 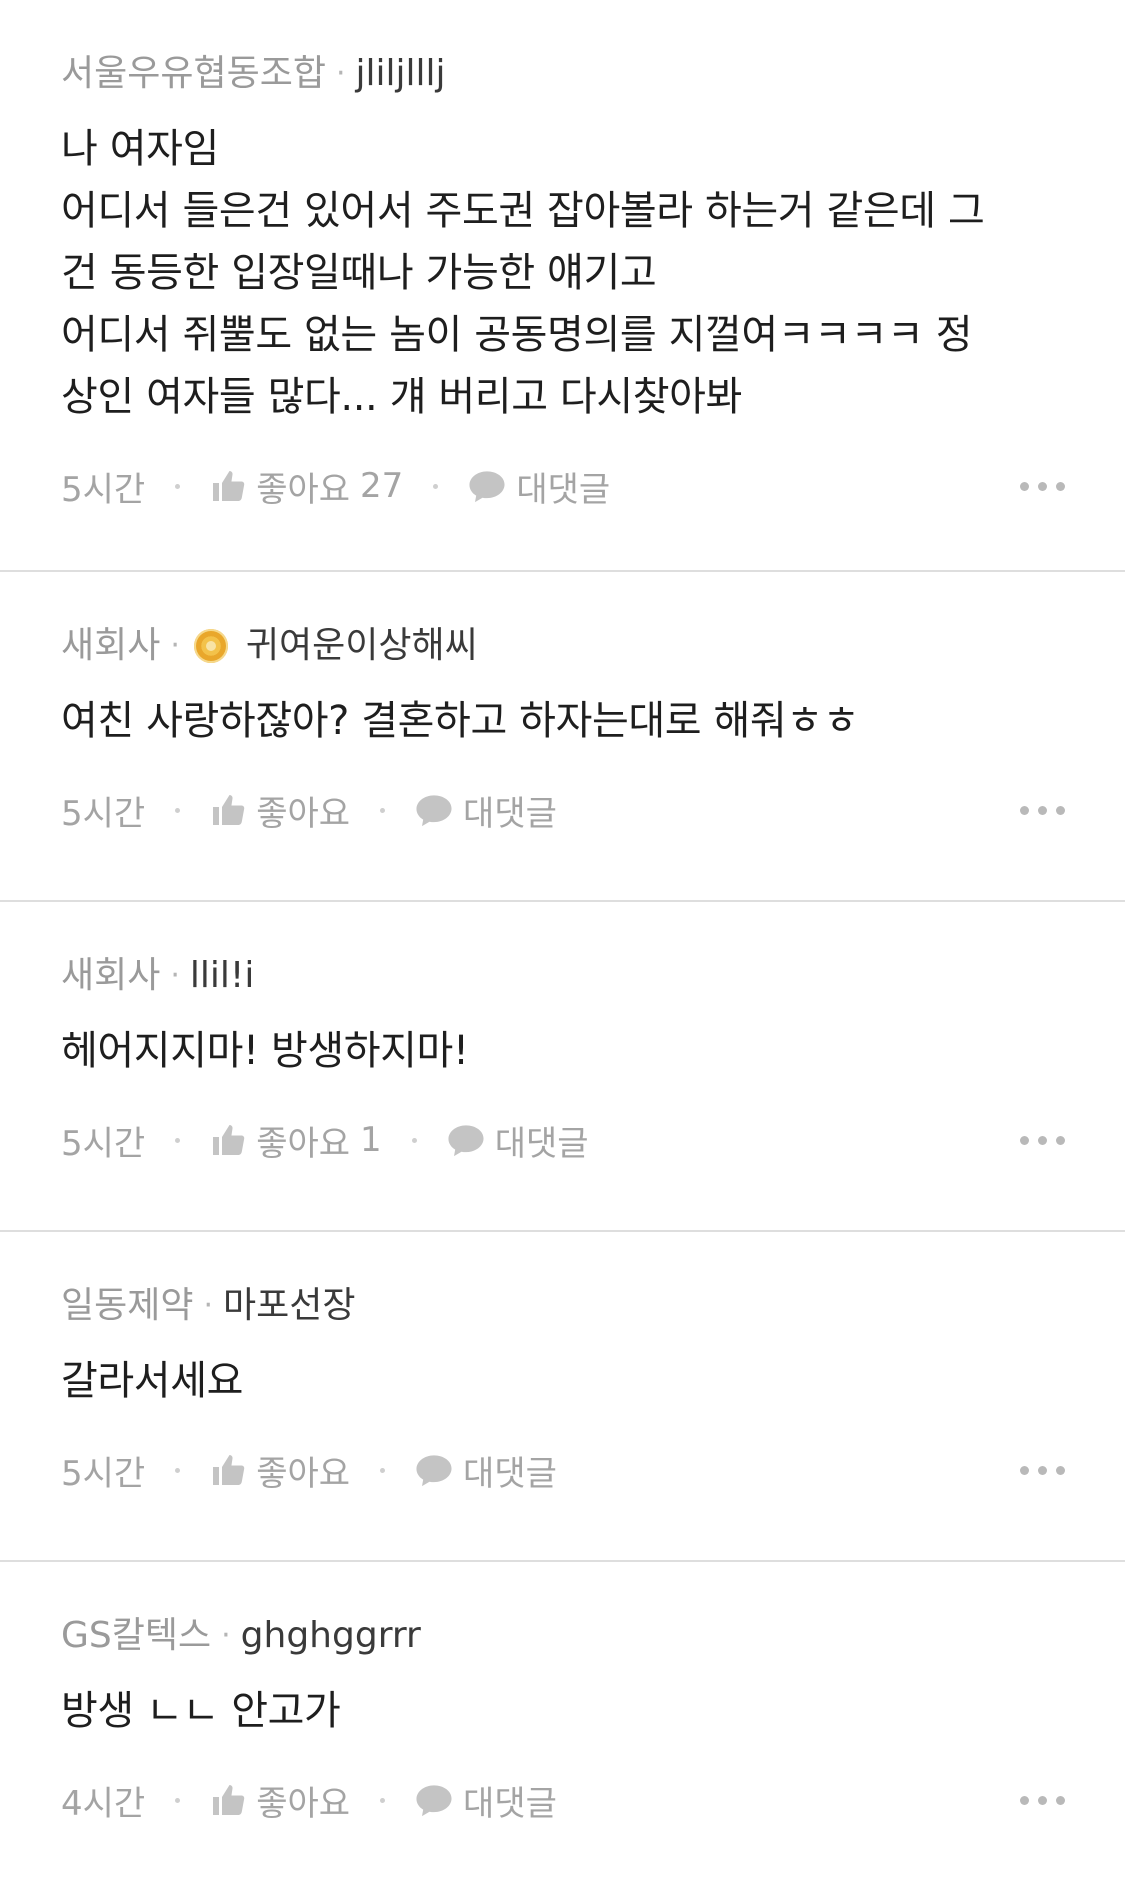 I want to click on like-button: 좋아요 27, so click(x=306, y=486).